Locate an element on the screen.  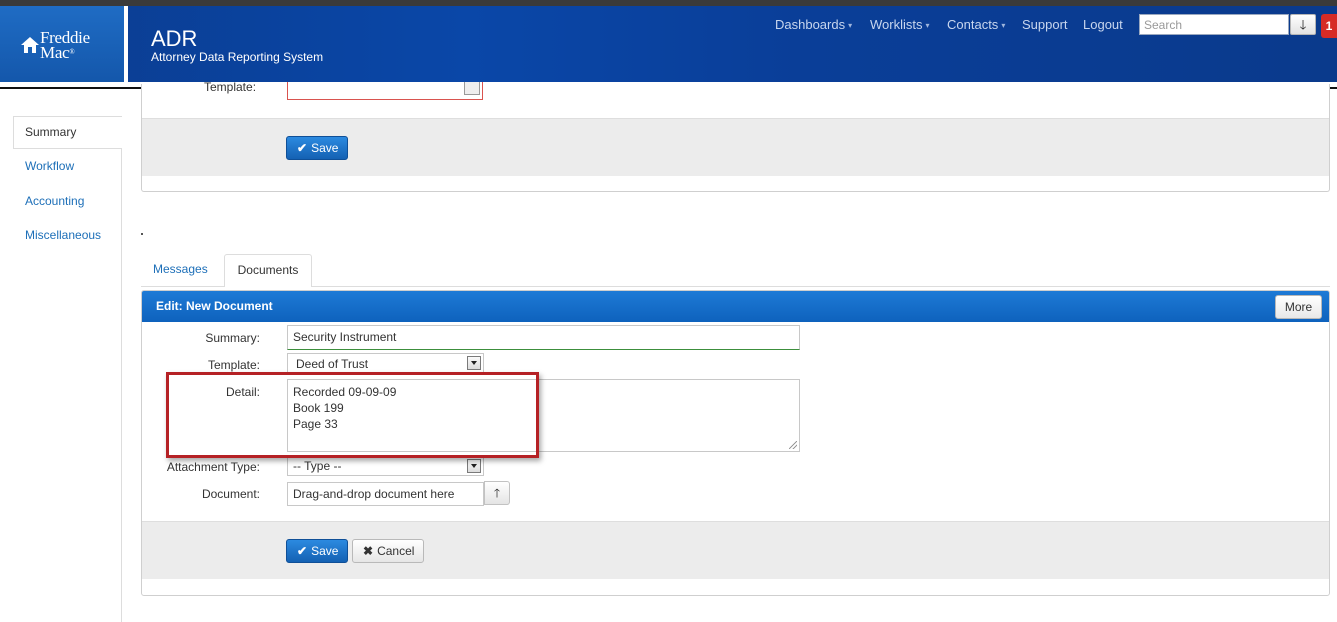
resize-handle-icon is located at coordinates (793, 445).